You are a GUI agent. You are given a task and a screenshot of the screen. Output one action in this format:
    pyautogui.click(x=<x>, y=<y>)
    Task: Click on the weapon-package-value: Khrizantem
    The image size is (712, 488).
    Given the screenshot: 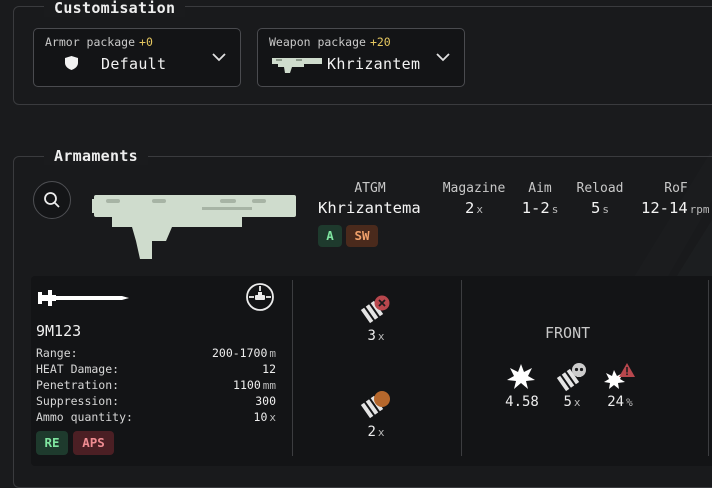 What is the action you would take?
    pyautogui.click(x=374, y=64)
    